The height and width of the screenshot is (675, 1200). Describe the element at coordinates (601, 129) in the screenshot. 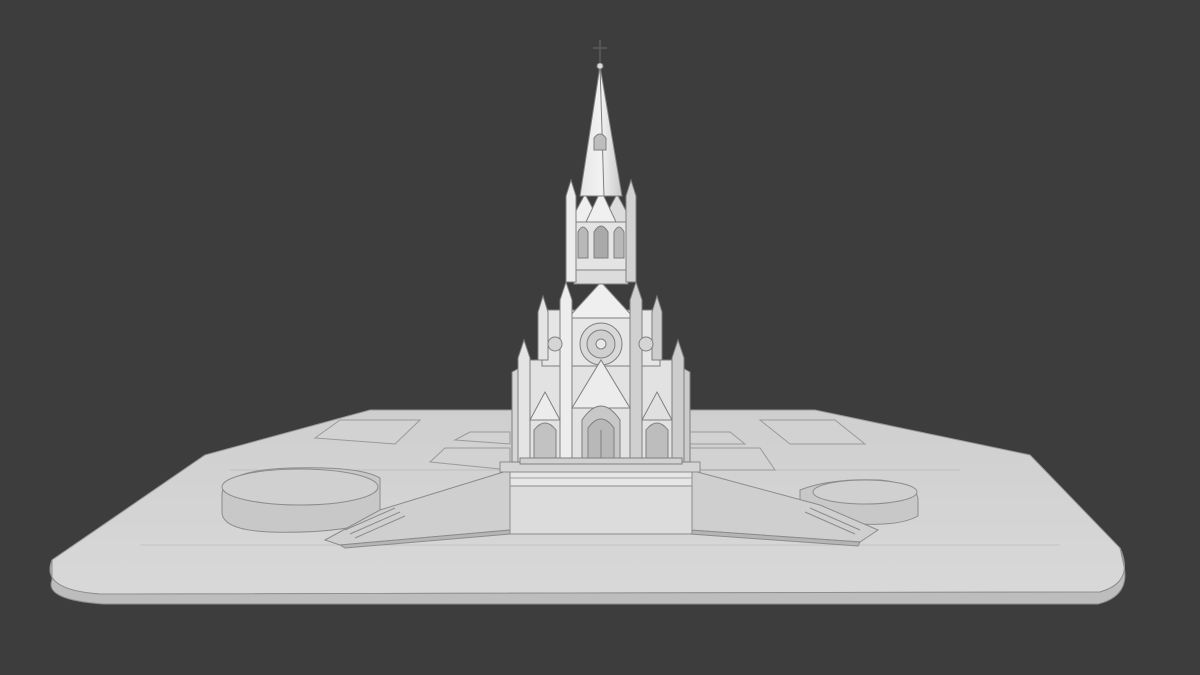

I see `spire` at that location.